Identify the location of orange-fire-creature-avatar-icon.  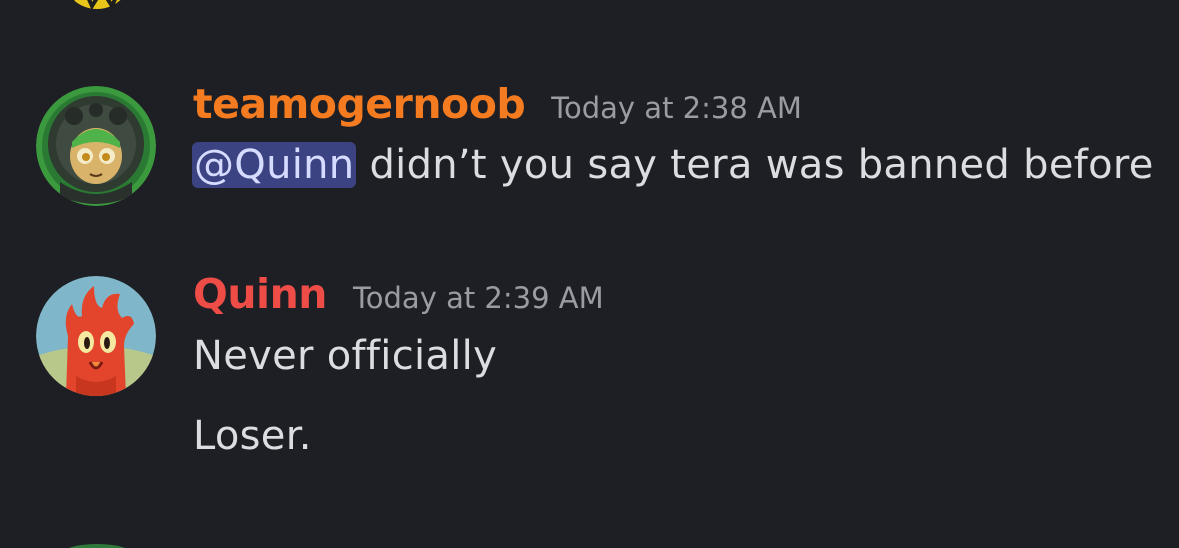
(96, 336).